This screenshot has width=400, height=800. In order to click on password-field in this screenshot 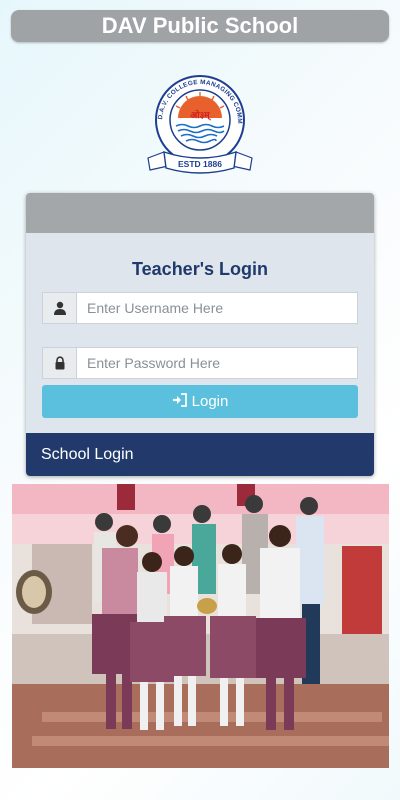, I will do `click(200, 363)`.